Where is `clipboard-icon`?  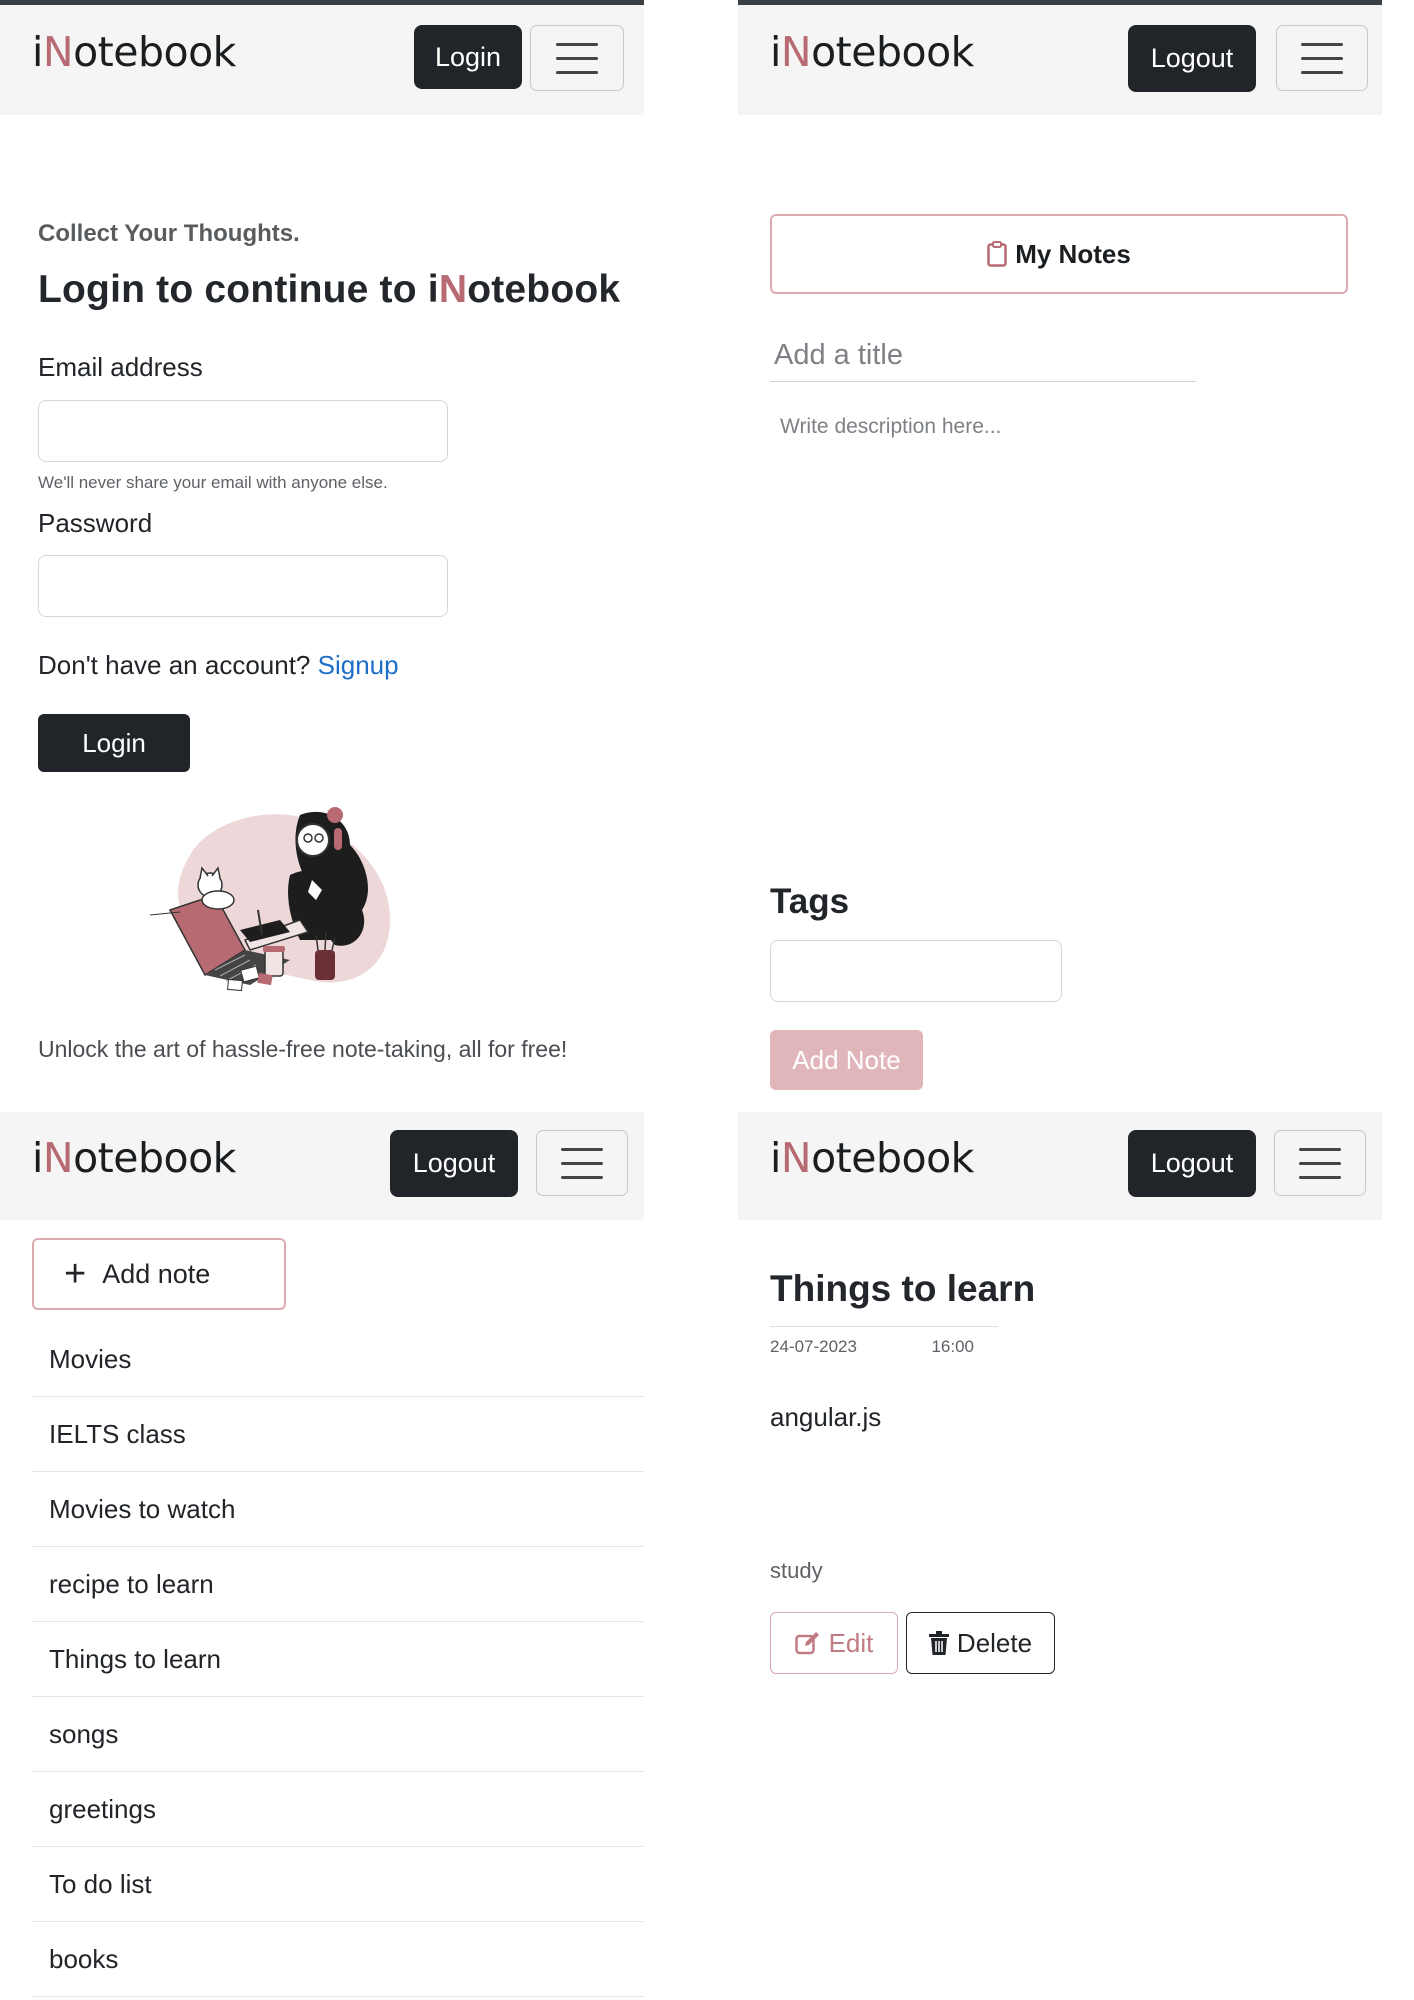
clipboard-icon is located at coordinates (997, 254).